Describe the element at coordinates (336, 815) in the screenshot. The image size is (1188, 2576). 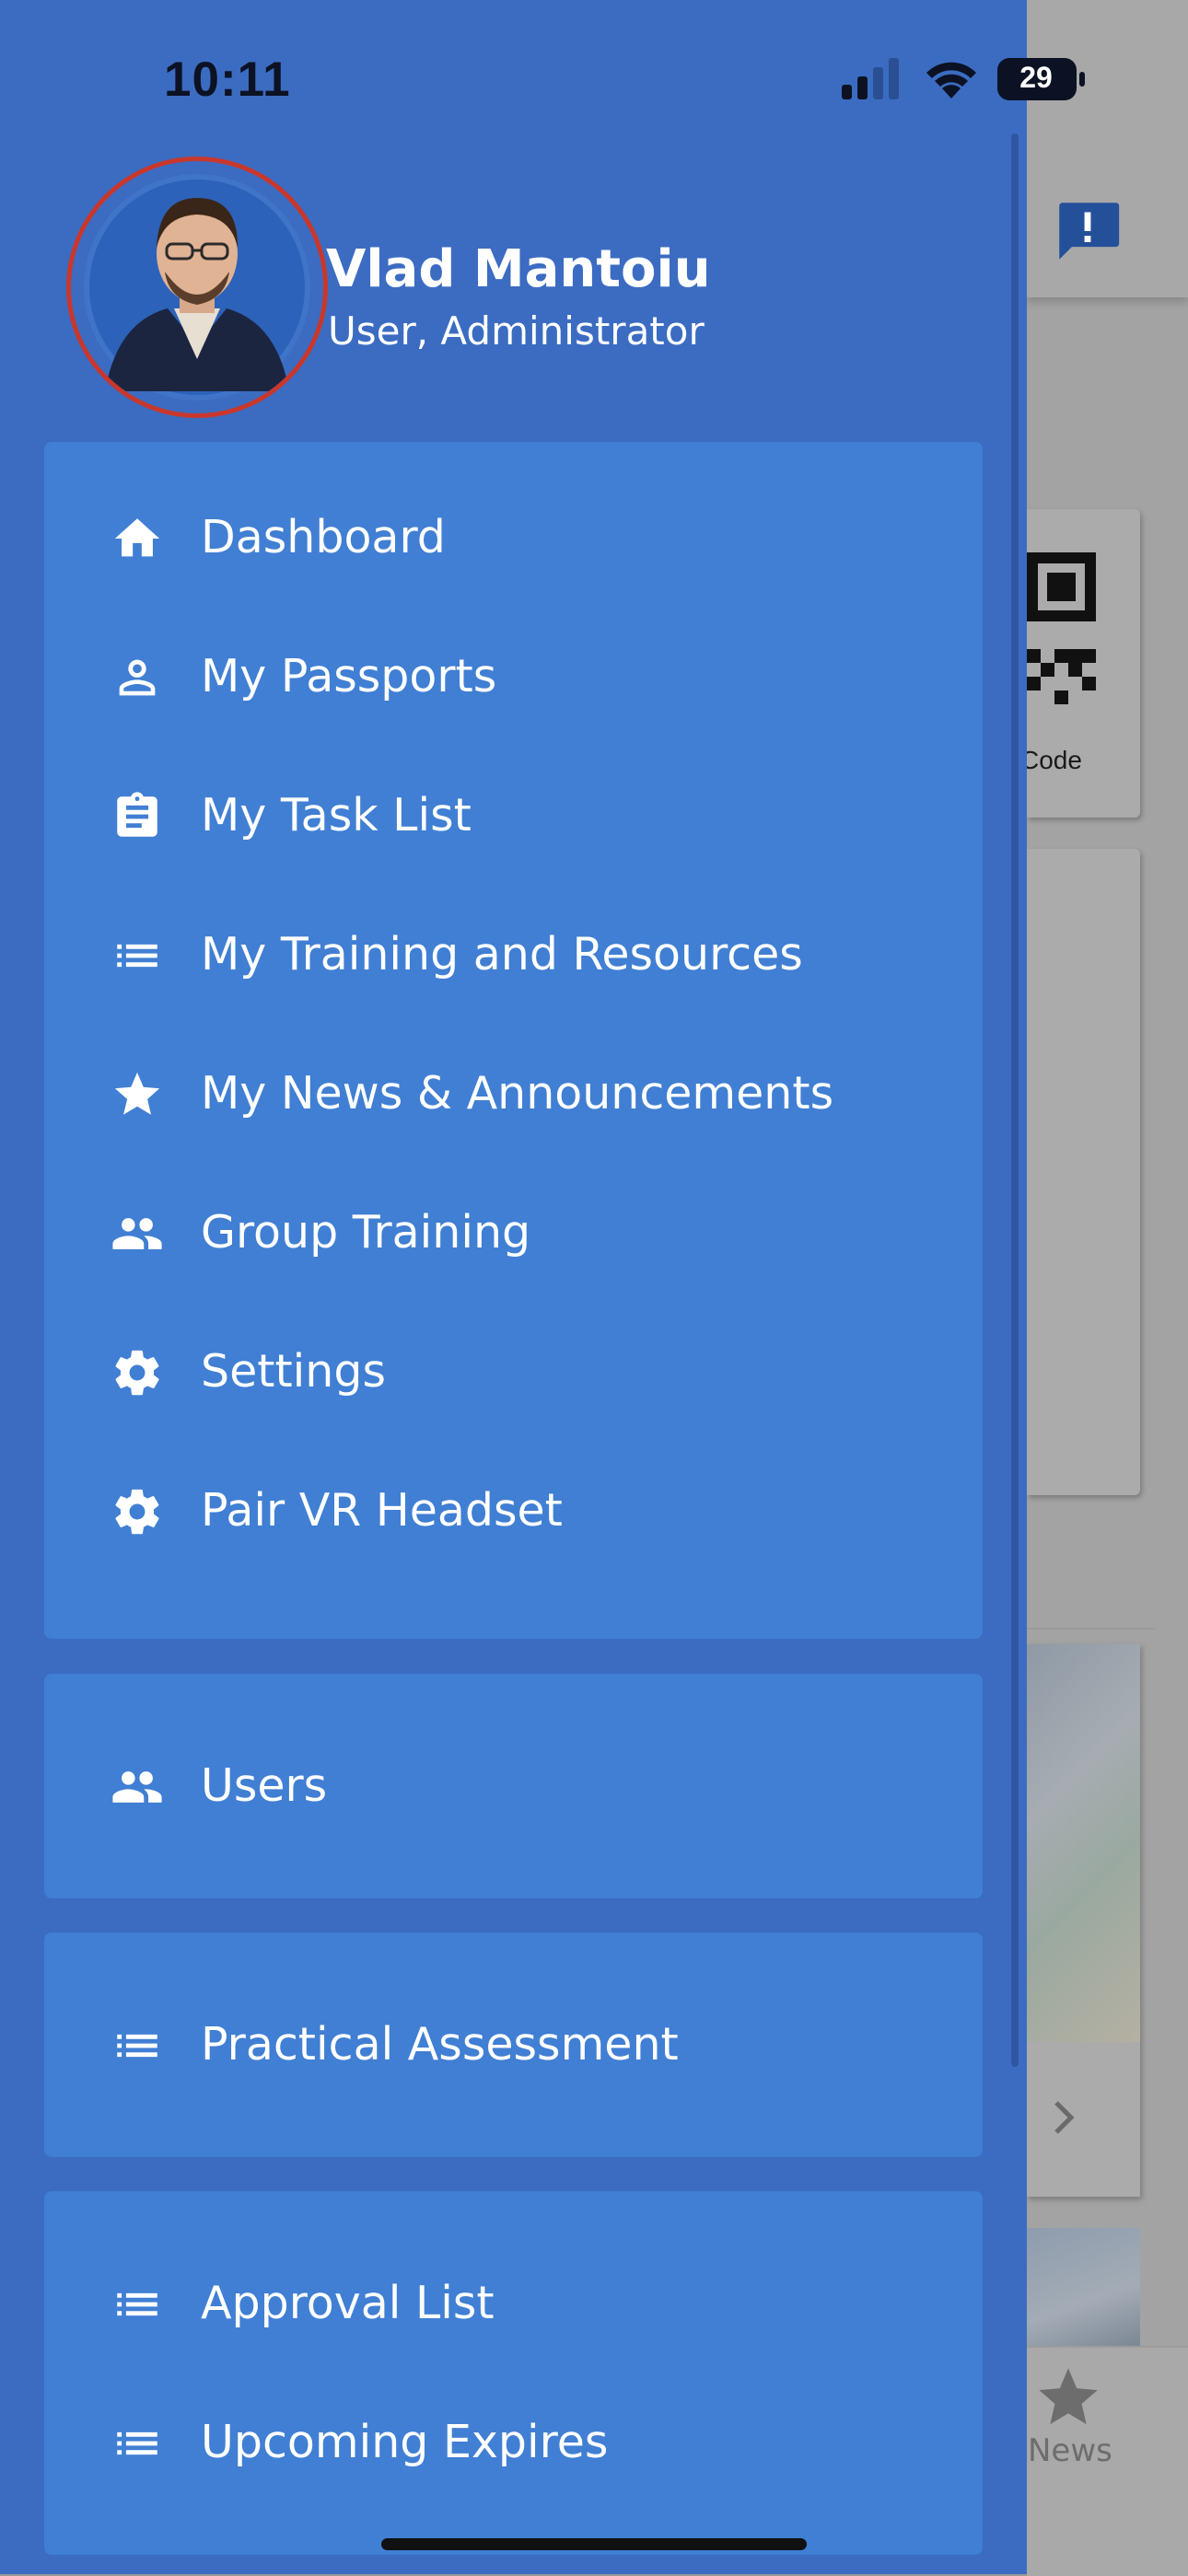
I see `menu-item-label: My Task List` at that location.